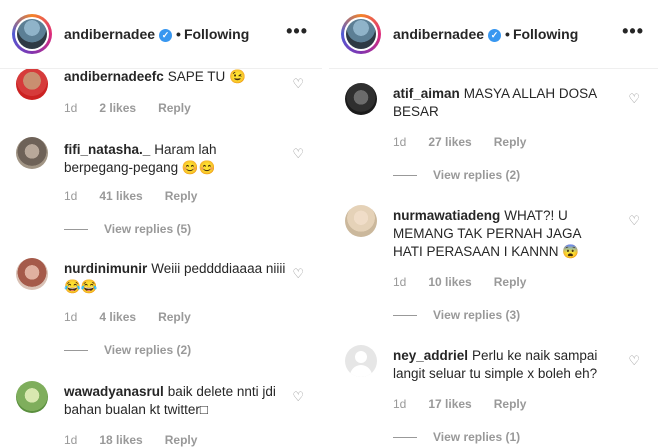 Image resolution: width=658 pixels, height=447 pixels. I want to click on view-replies-label: View replies (3), so click(476, 315).